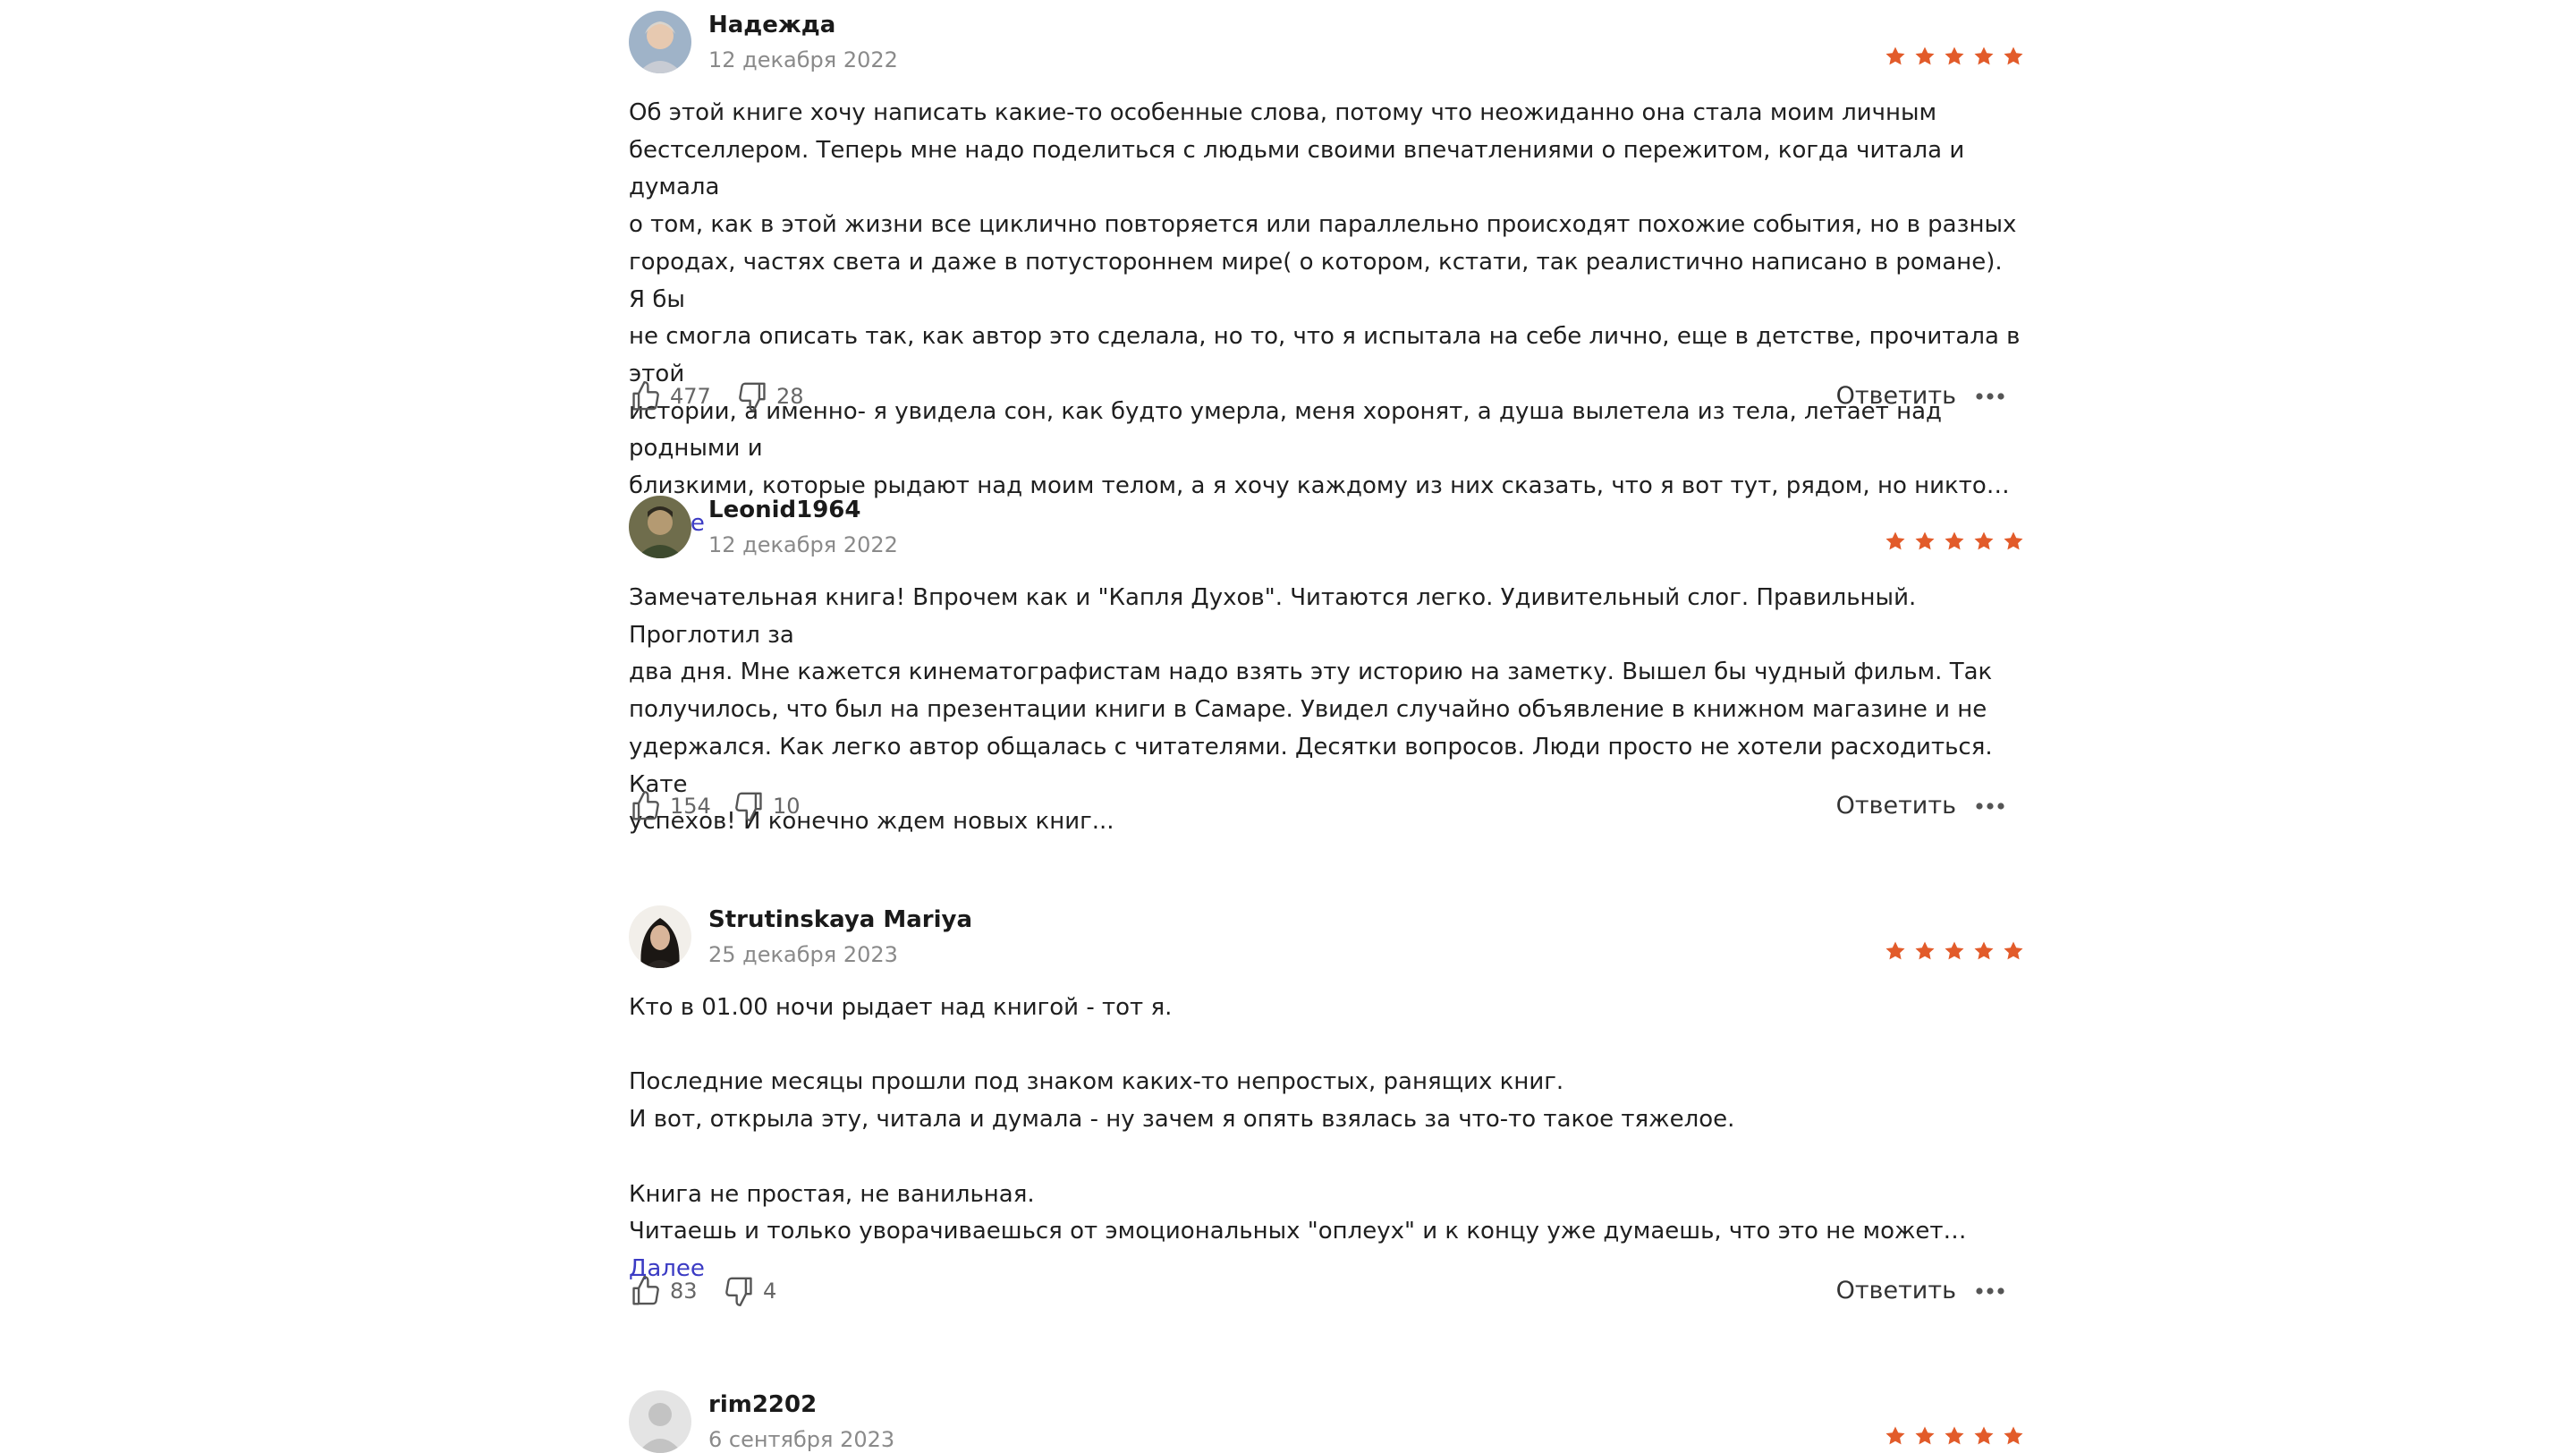 Image resolution: width=2576 pixels, height=1453 pixels. I want to click on like-button: 154, so click(670, 806).